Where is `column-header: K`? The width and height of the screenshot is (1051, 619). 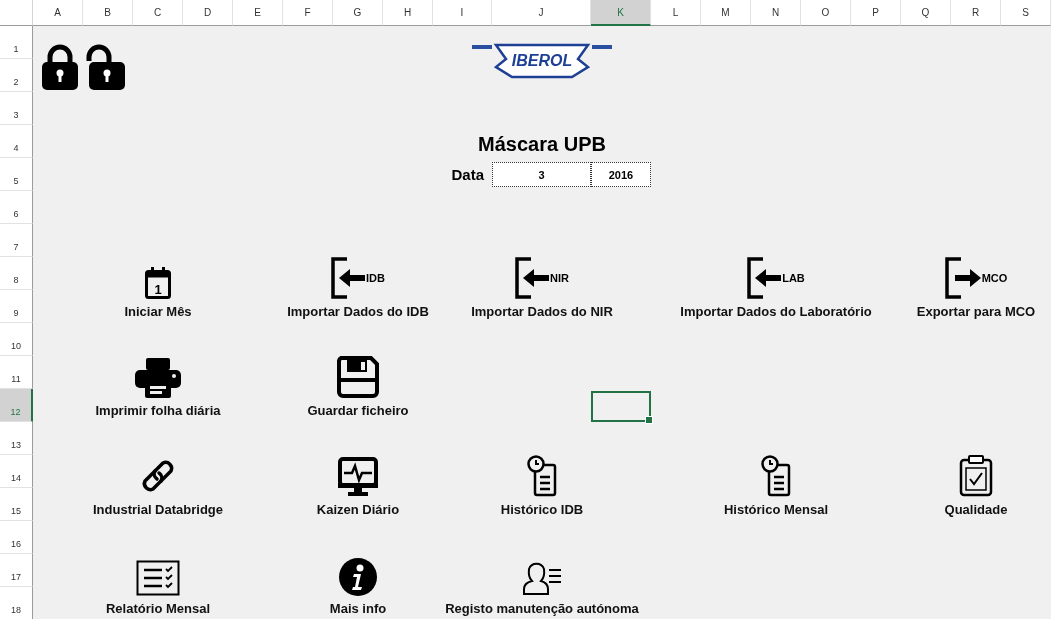 column-header: K is located at coordinates (621, 13).